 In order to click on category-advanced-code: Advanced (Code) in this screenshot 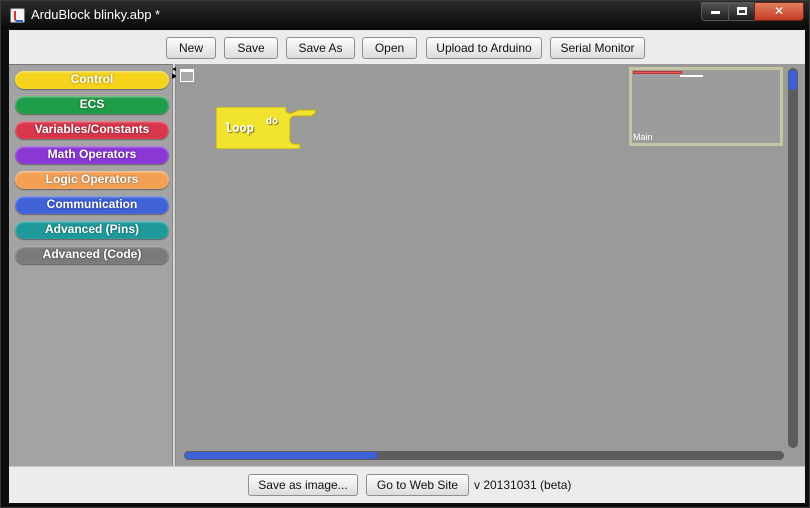, I will do `click(92, 255)`.